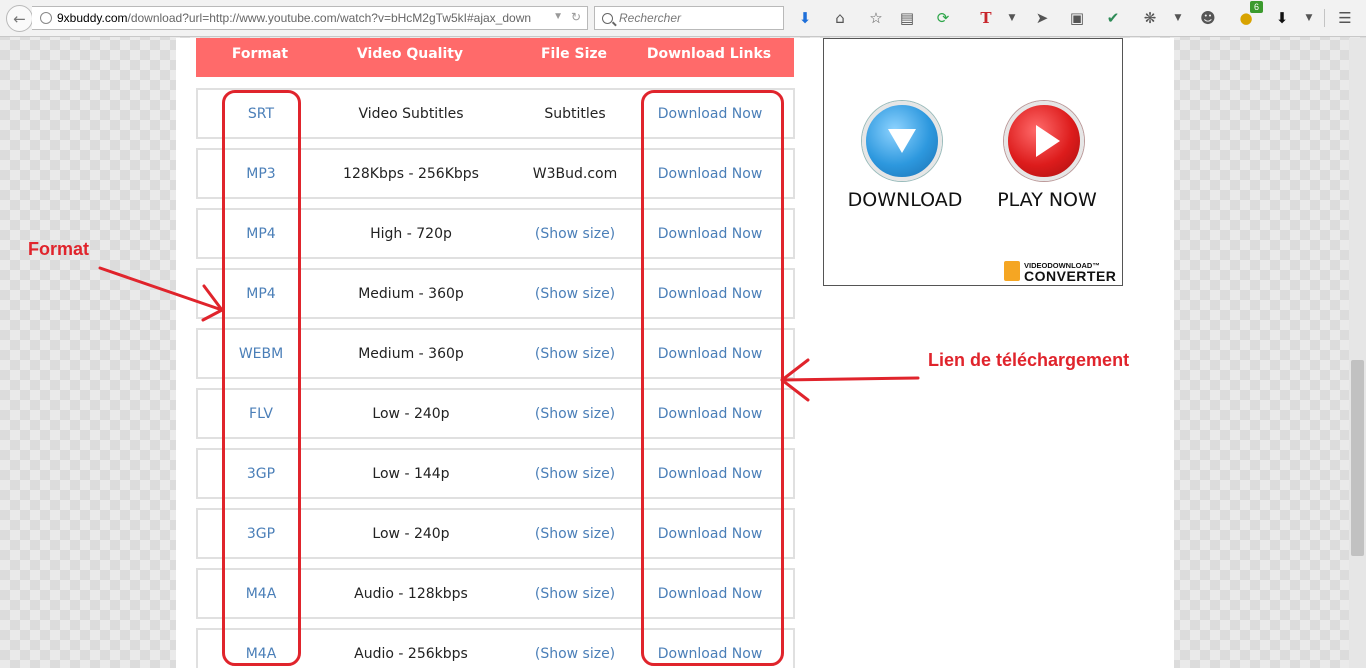  What do you see at coordinates (1047, 200) in the screenshot?
I see `ad-play-label: PLAY NOW` at bounding box center [1047, 200].